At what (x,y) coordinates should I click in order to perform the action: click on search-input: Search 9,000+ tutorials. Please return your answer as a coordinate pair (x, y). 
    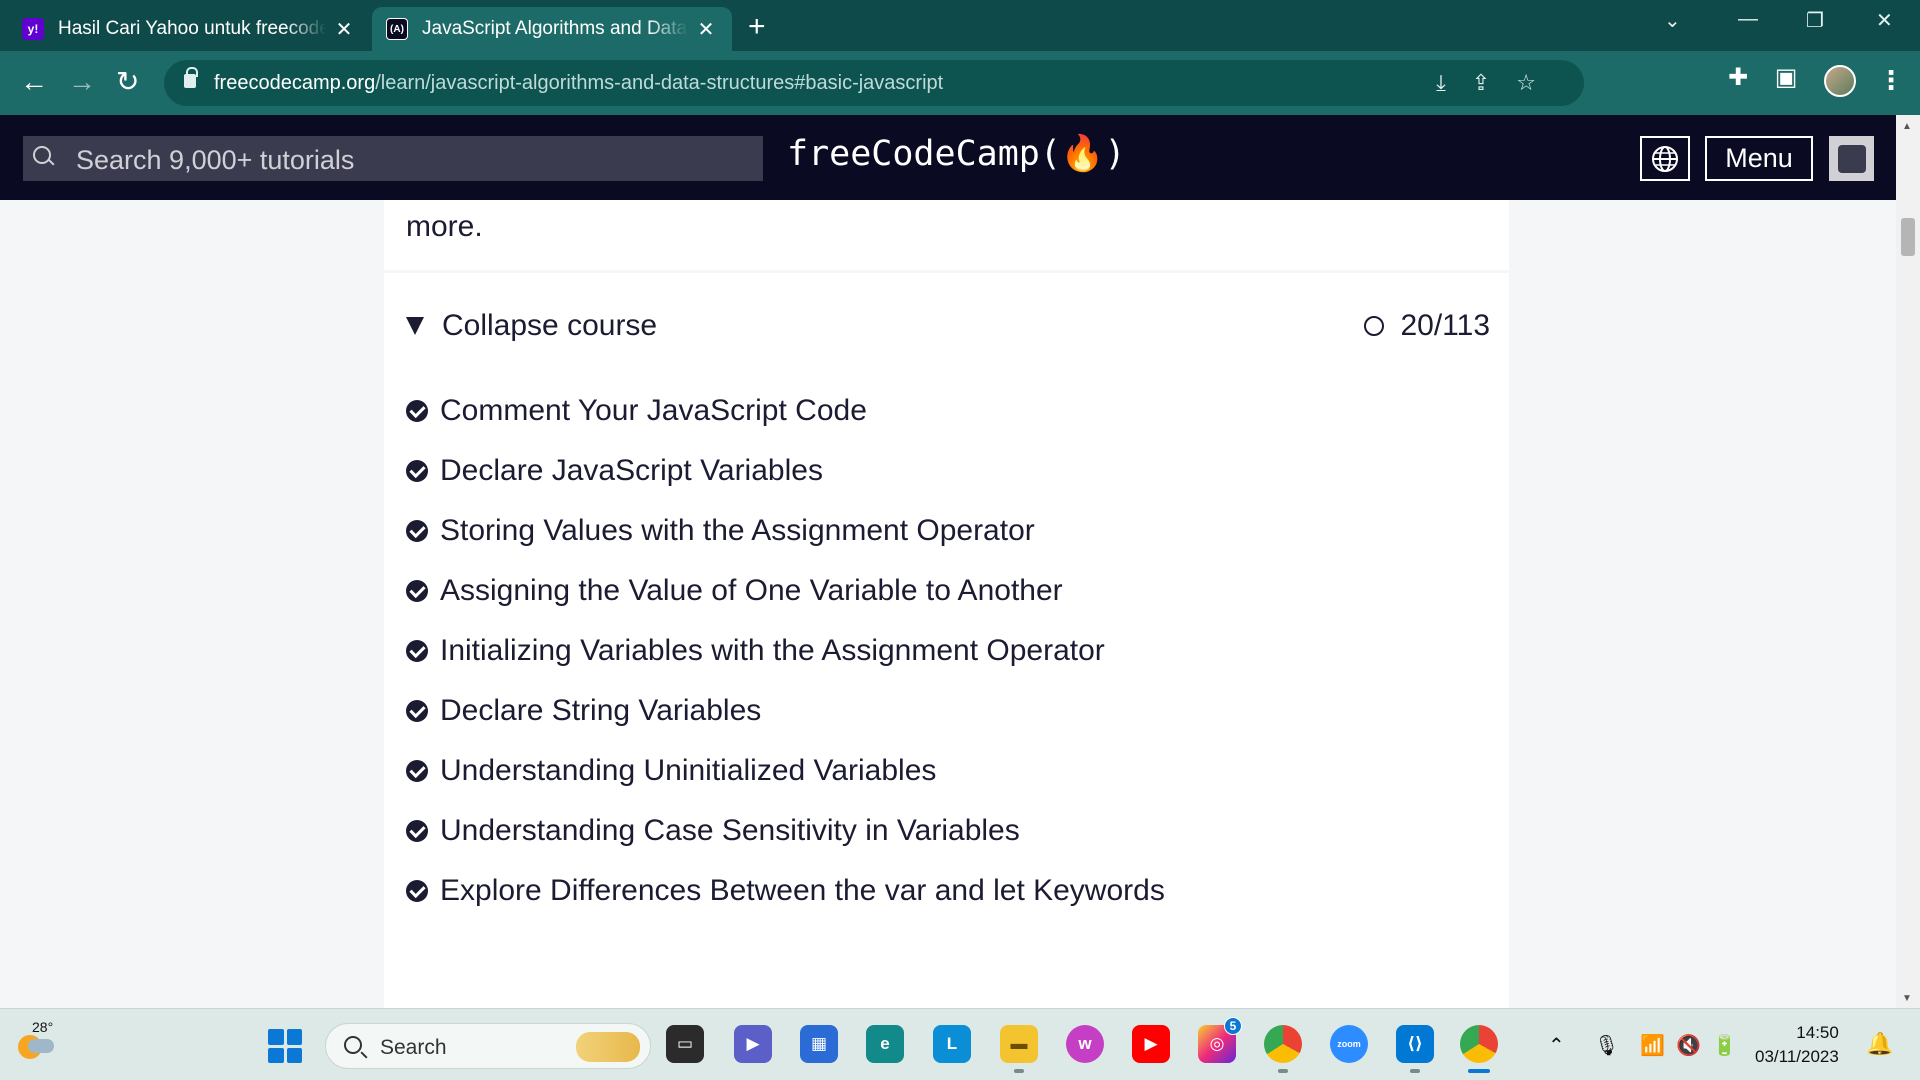
    Looking at the image, I should click on (393, 158).